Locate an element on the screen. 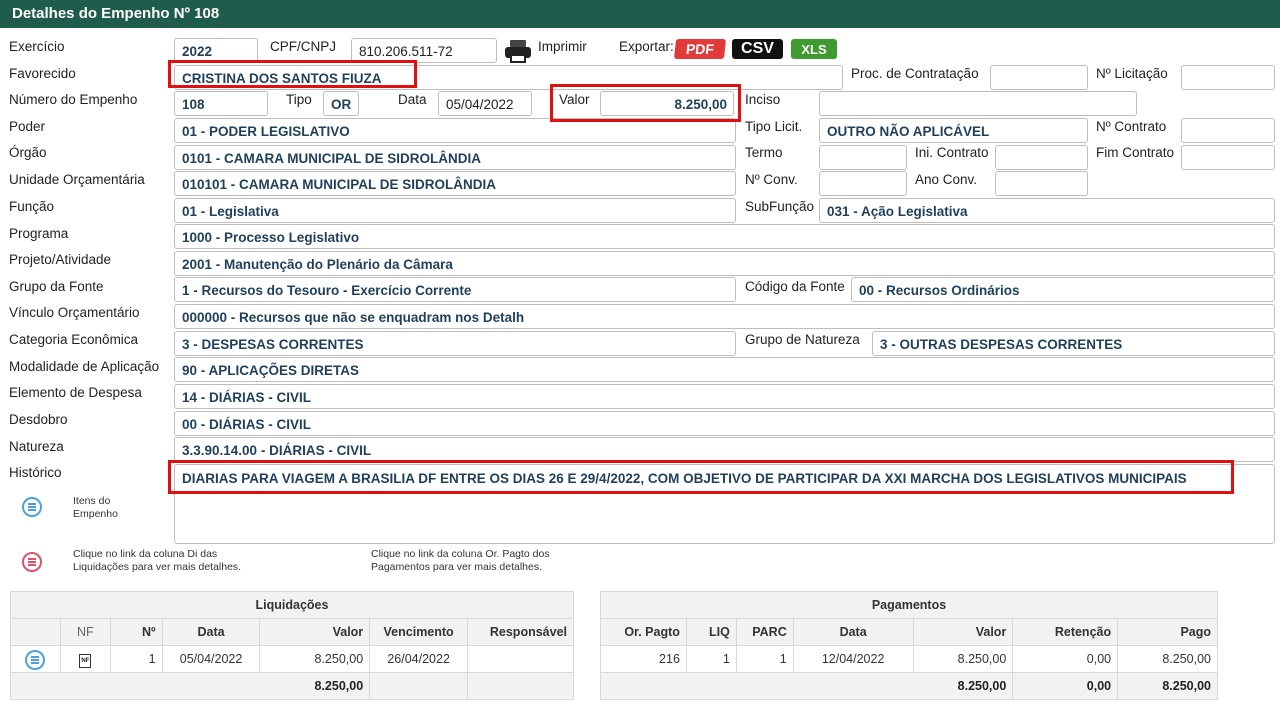 The image size is (1280, 714). itens-empenho-label: Itens do Empenho is located at coordinates (108, 508).